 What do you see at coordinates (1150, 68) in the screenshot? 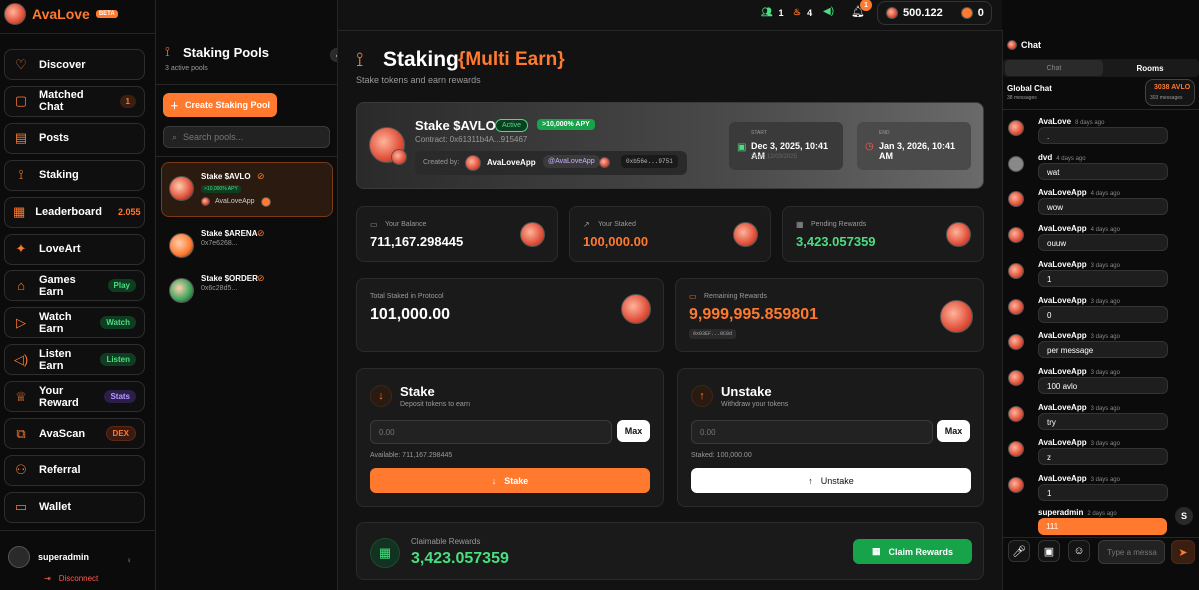
I see `tab-rooms: Rooms` at bounding box center [1150, 68].